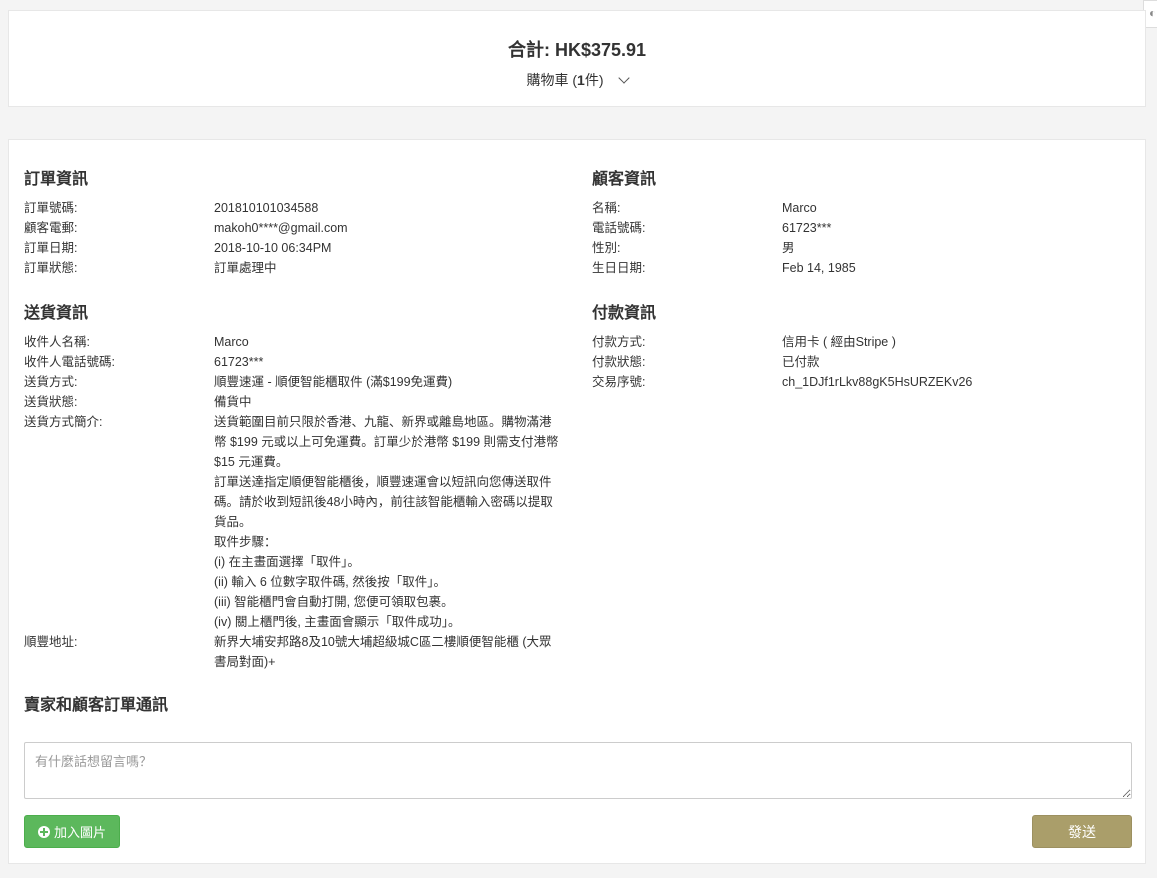  What do you see at coordinates (860, 248) in the screenshot?
I see `info-row: 性別: 男` at bounding box center [860, 248].